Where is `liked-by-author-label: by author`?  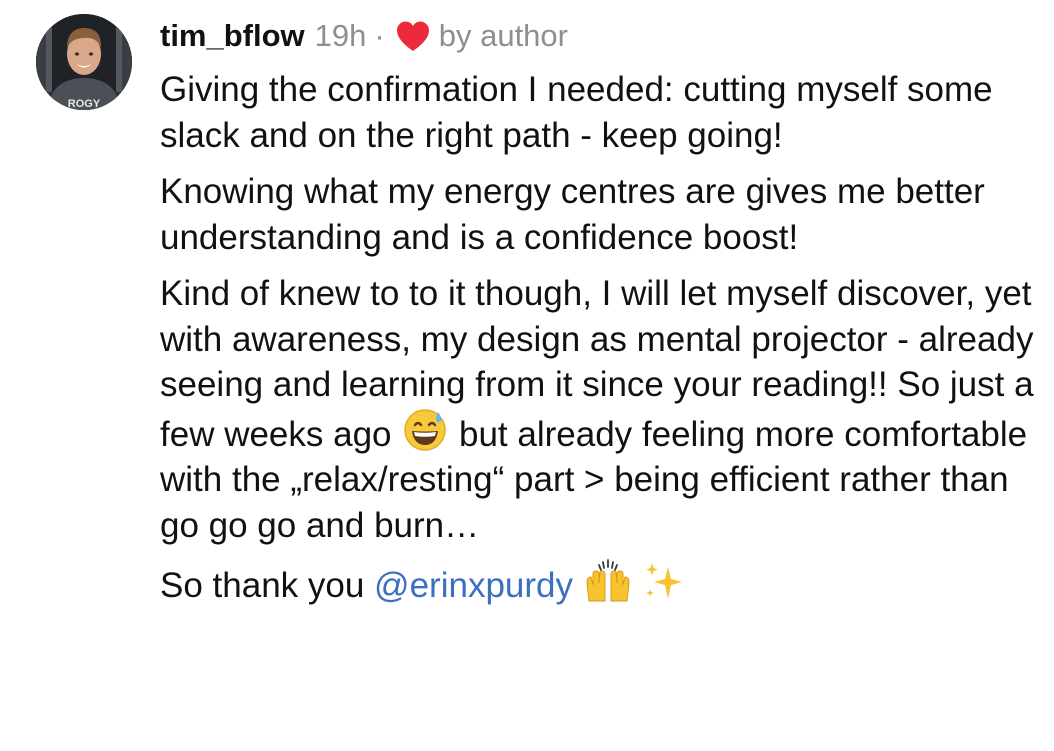
liked-by-author-label: by author is located at coordinates (503, 35).